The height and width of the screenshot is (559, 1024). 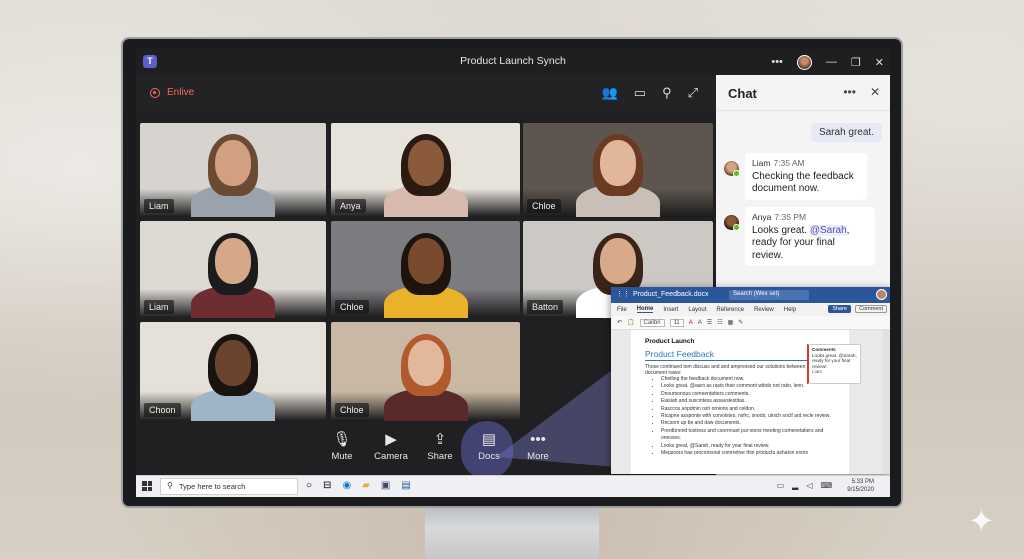 What do you see at coordinates (327, 485) in the screenshot?
I see `widgets-icon: ⊟` at bounding box center [327, 485].